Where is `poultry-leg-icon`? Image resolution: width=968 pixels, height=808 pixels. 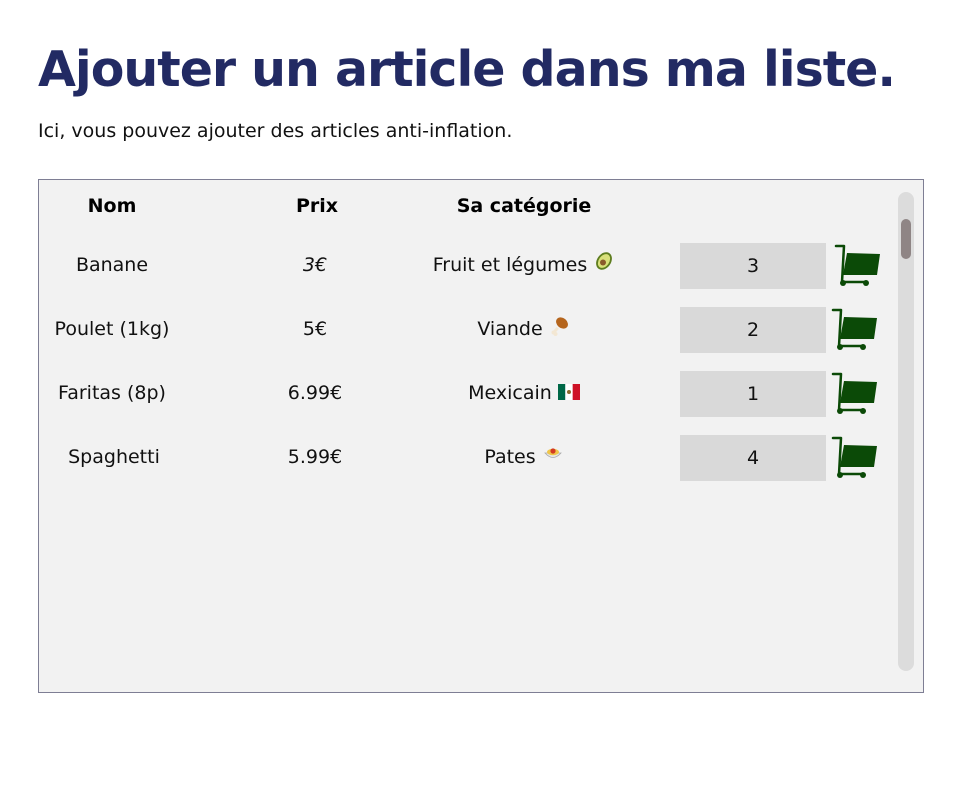
poultry-leg-icon is located at coordinates (560, 330).